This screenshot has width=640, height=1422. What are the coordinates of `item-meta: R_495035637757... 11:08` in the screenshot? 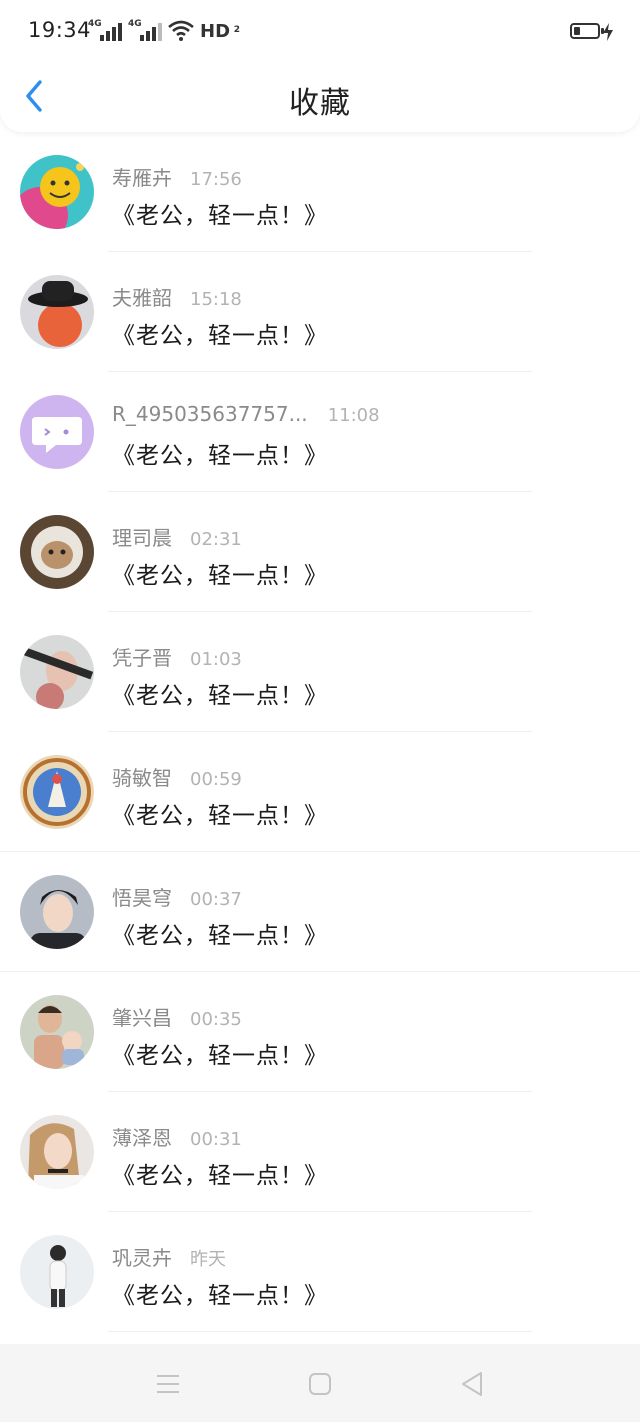 It's located at (246, 414).